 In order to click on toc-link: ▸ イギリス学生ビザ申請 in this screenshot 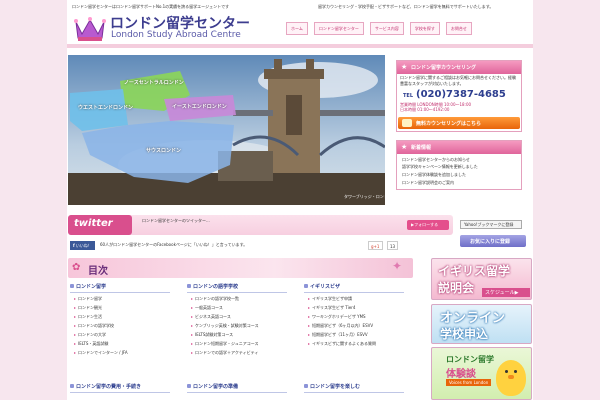, I will do `click(330, 299)`.